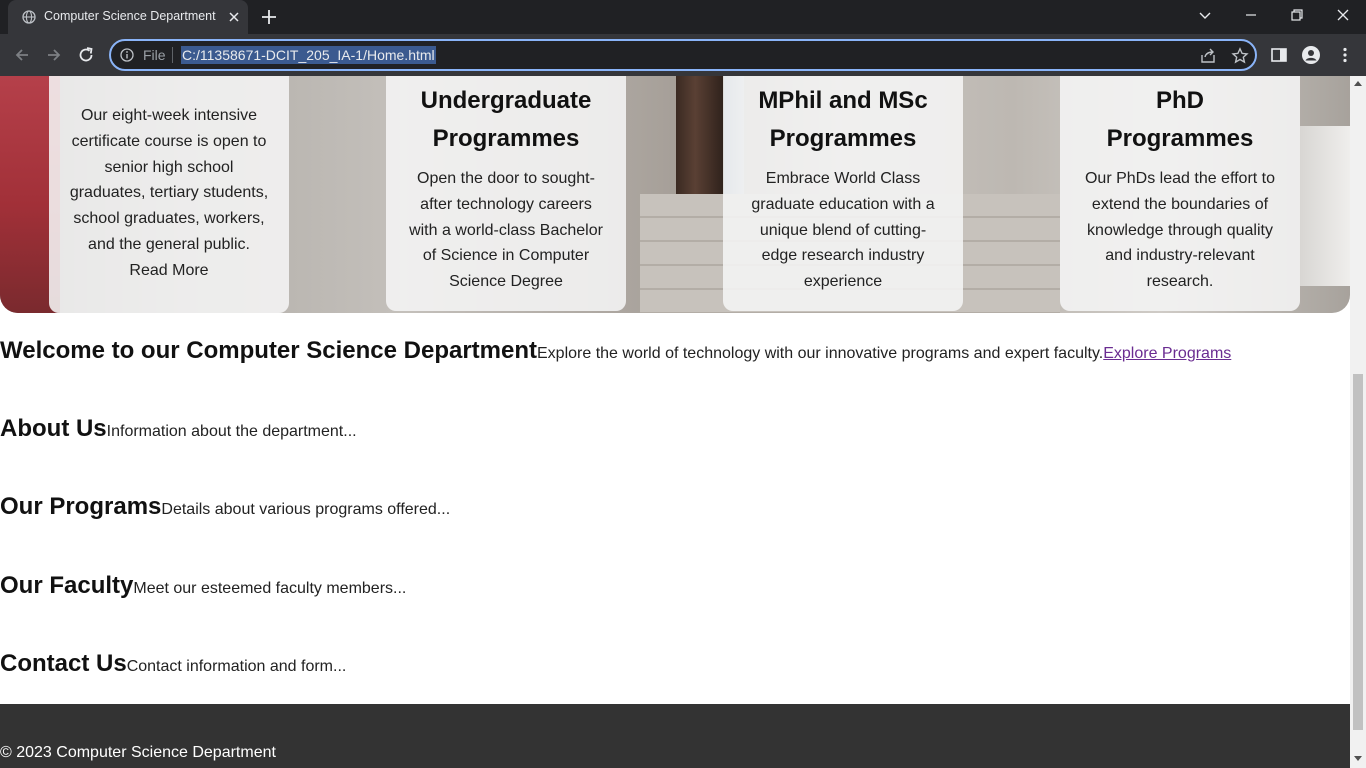  I want to click on kebab-menu-icon, so click(1345, 55).